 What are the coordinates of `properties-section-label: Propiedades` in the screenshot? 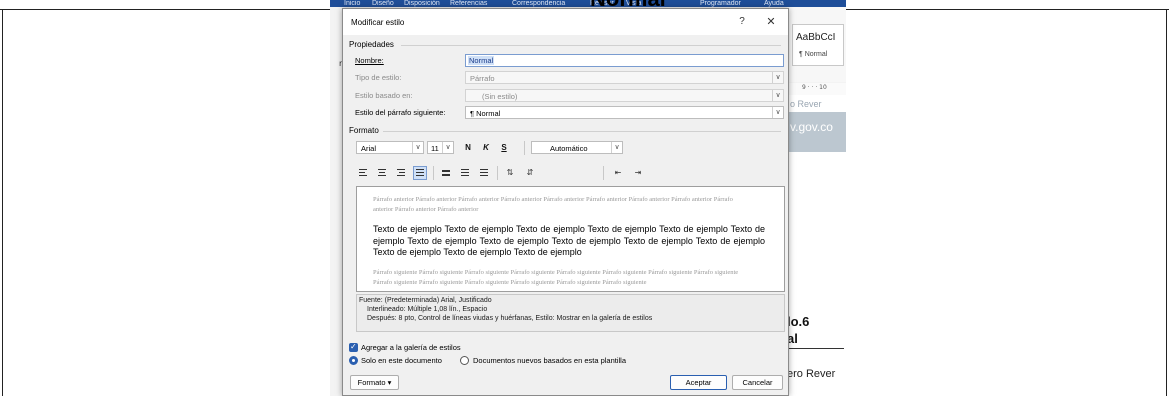 It's located at (371, 44).